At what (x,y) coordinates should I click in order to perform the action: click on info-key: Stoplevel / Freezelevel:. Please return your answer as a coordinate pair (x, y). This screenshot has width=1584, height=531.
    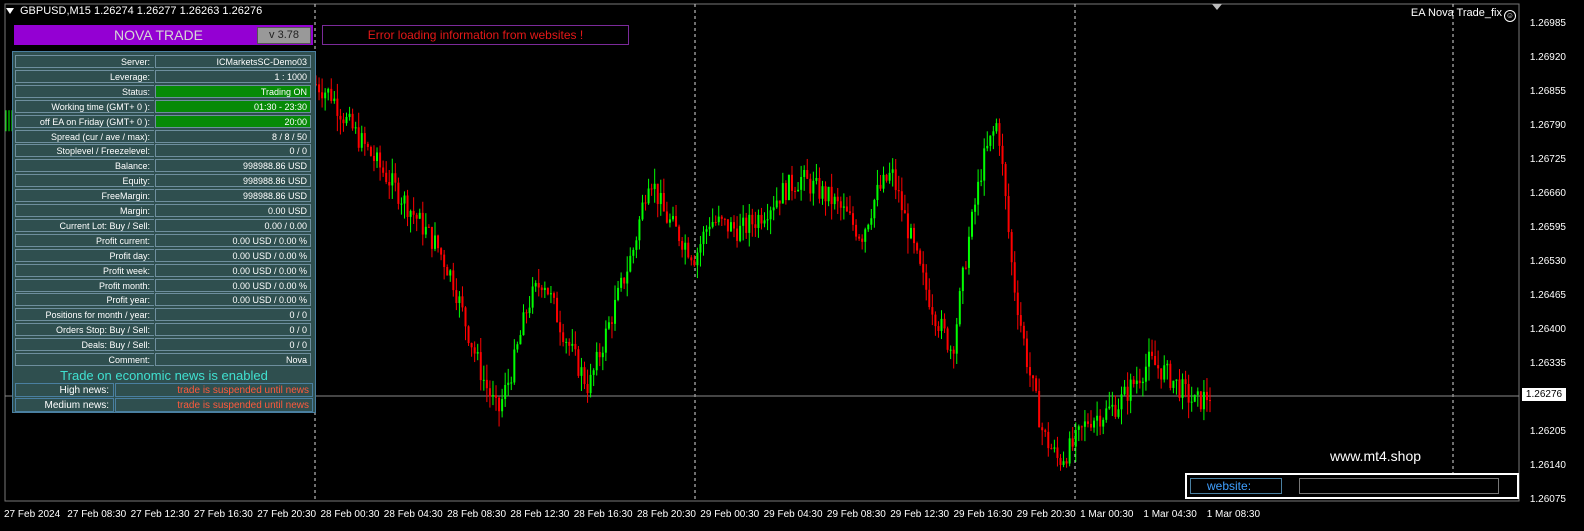
    Looking at the image, I should click on (84, 151).